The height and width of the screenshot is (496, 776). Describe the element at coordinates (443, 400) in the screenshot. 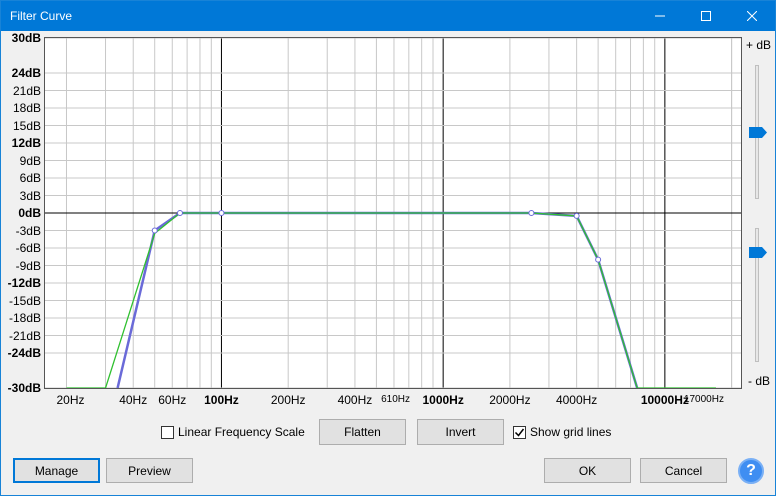

I see `x-tick-label: 1000Hz` at that location.